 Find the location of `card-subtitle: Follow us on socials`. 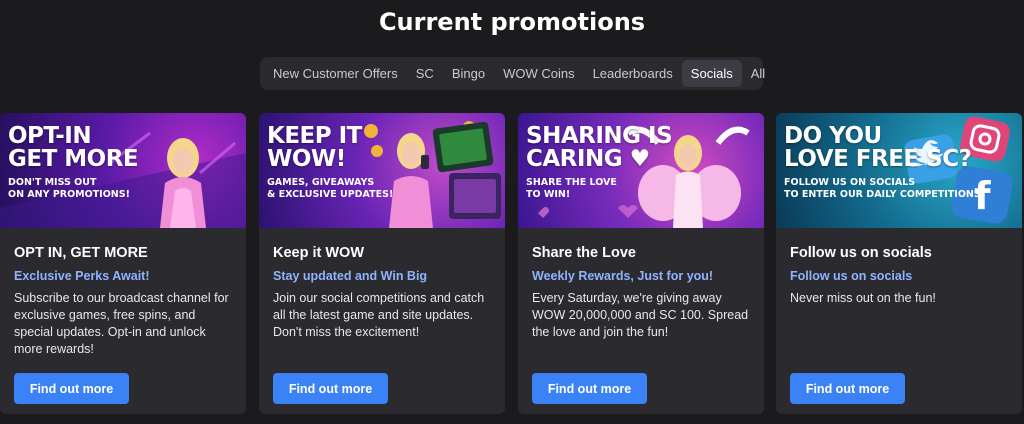

card-subtitle: Follow us on socials is located at coordinates (851, 276).